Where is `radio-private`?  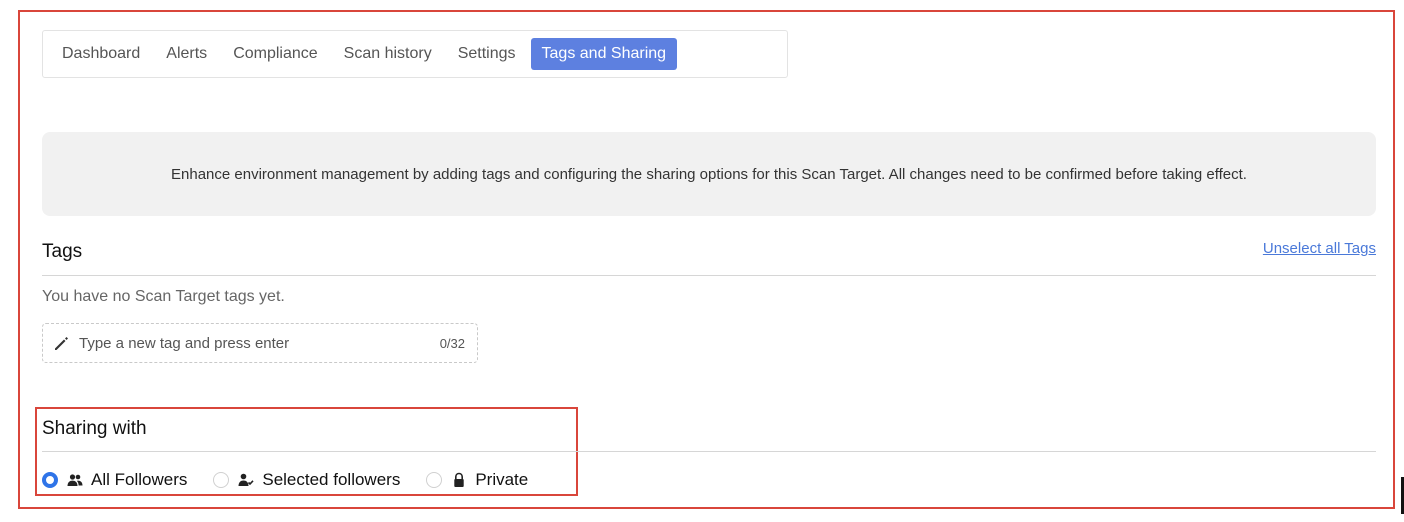
radio-private is located at coordinates (434, 480).